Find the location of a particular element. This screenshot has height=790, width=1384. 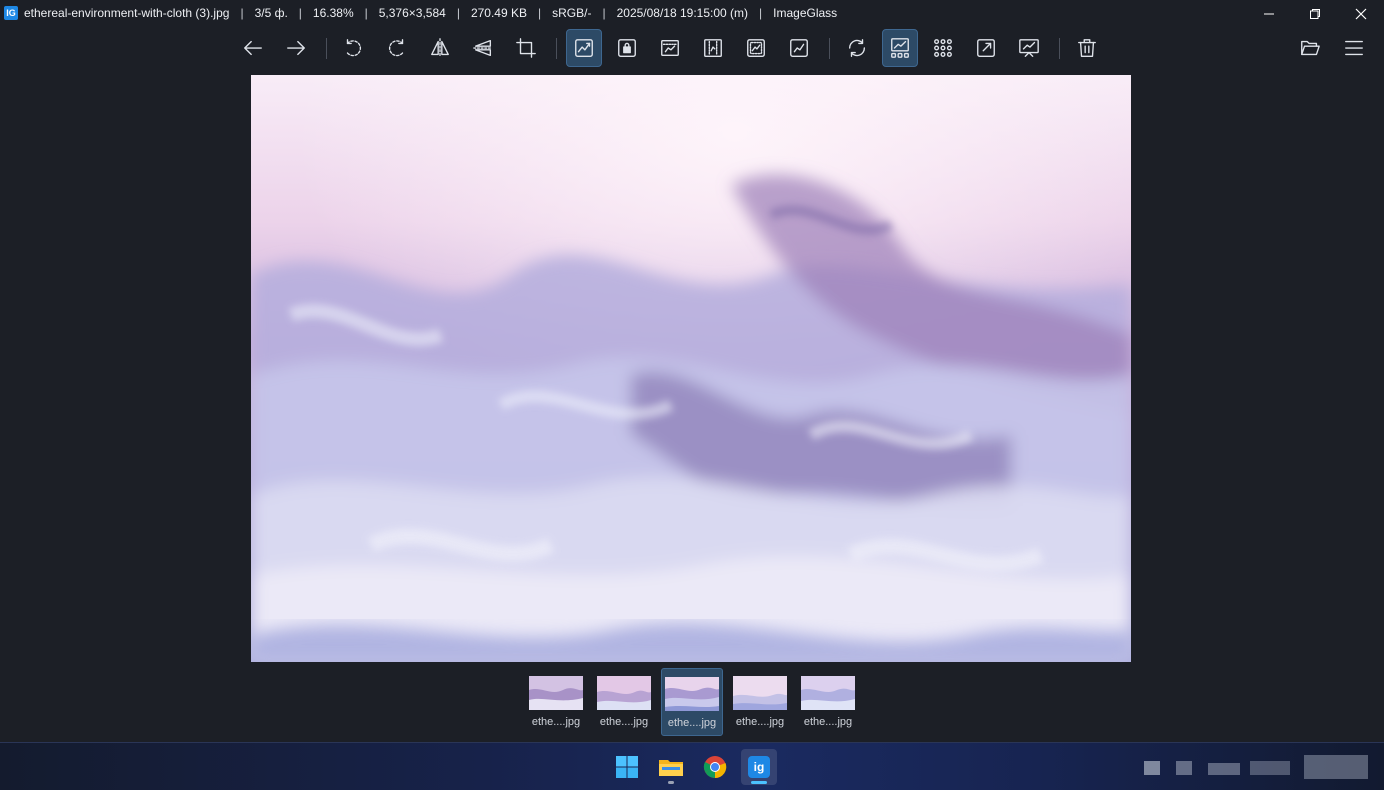

minimize-button is located at coordinates (1269, 14).